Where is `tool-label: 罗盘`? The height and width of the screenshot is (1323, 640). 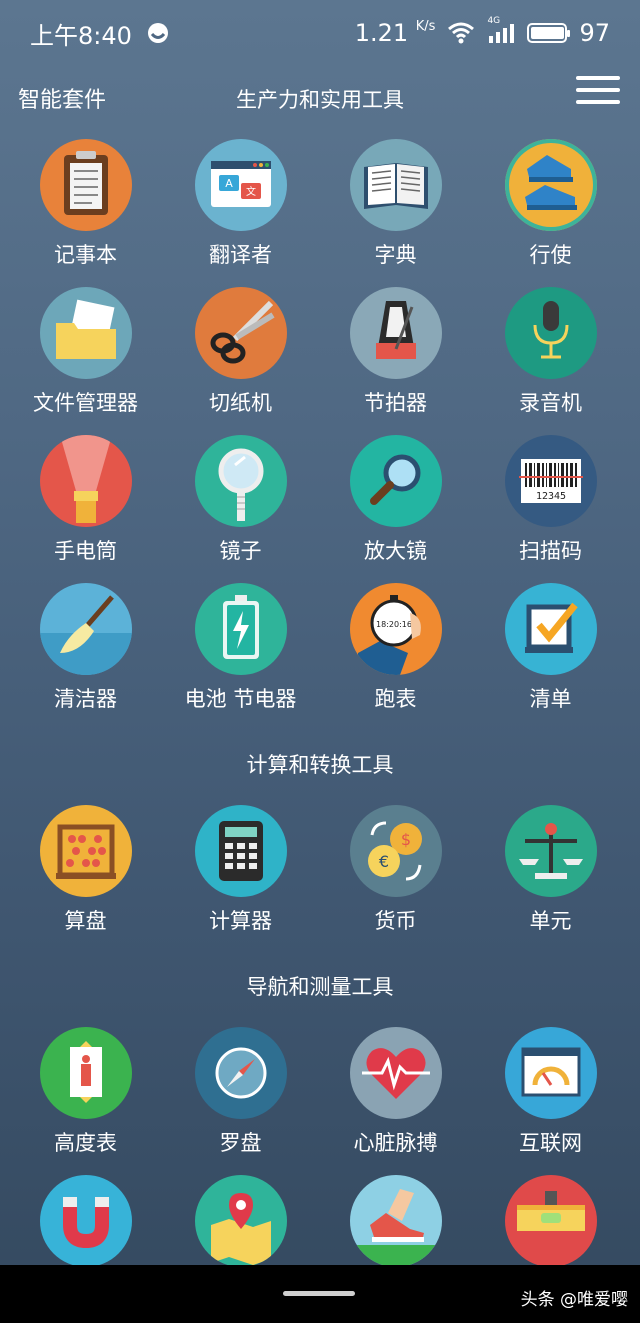
tool-label: 罗盘 is located at coordinates (240, 1143).